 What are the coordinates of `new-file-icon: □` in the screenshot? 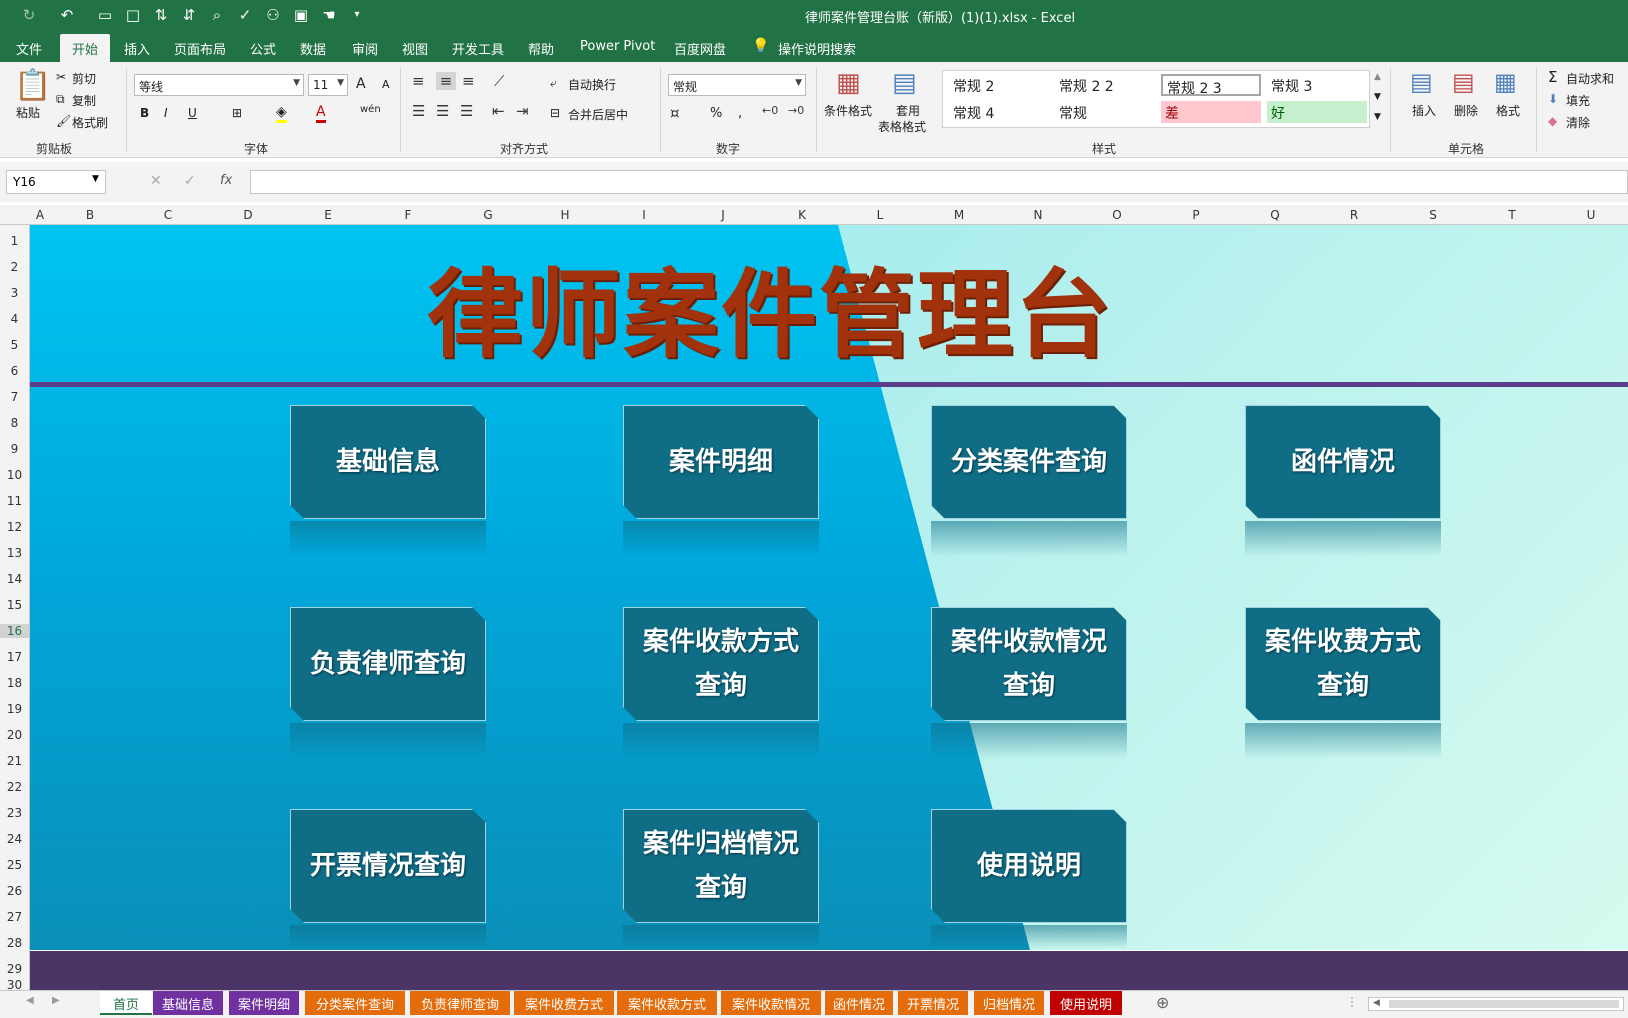 It's located at (133, 15).